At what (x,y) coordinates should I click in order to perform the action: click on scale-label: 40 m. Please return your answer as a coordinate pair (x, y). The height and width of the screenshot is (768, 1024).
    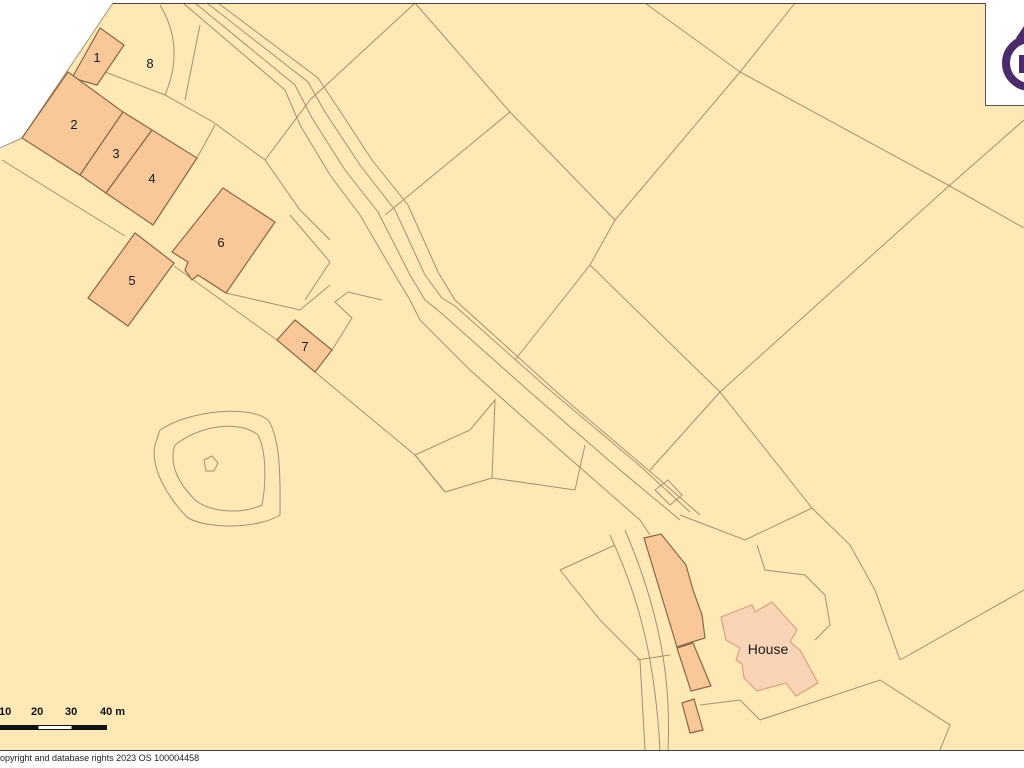
    Looking at the image, I should click on (112, 712).